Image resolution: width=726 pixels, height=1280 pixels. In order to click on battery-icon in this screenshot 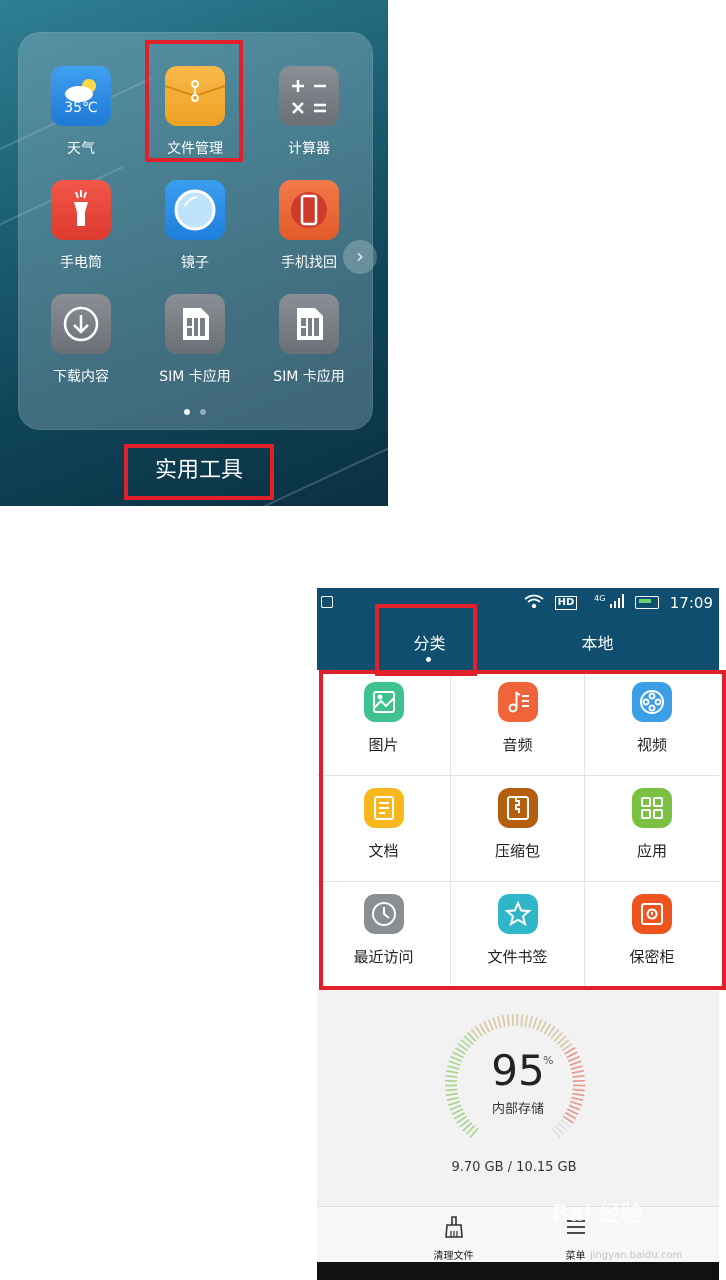, I will do `click(646, 602)`.